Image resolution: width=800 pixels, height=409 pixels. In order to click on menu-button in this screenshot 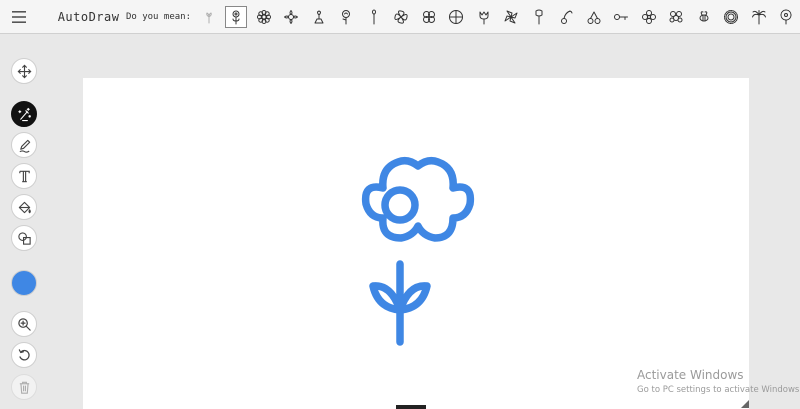, I will do `click(19, 17)`.